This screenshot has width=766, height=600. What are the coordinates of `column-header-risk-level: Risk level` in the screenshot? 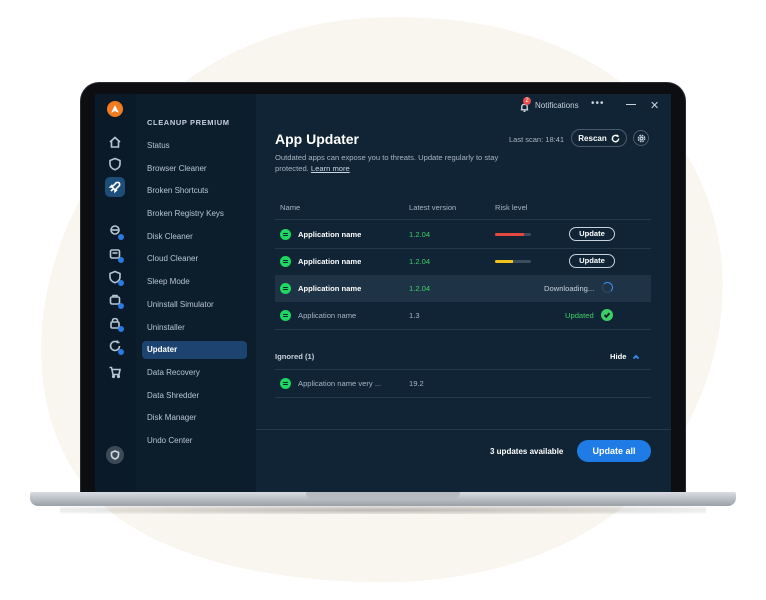 It's located at (511, 207).